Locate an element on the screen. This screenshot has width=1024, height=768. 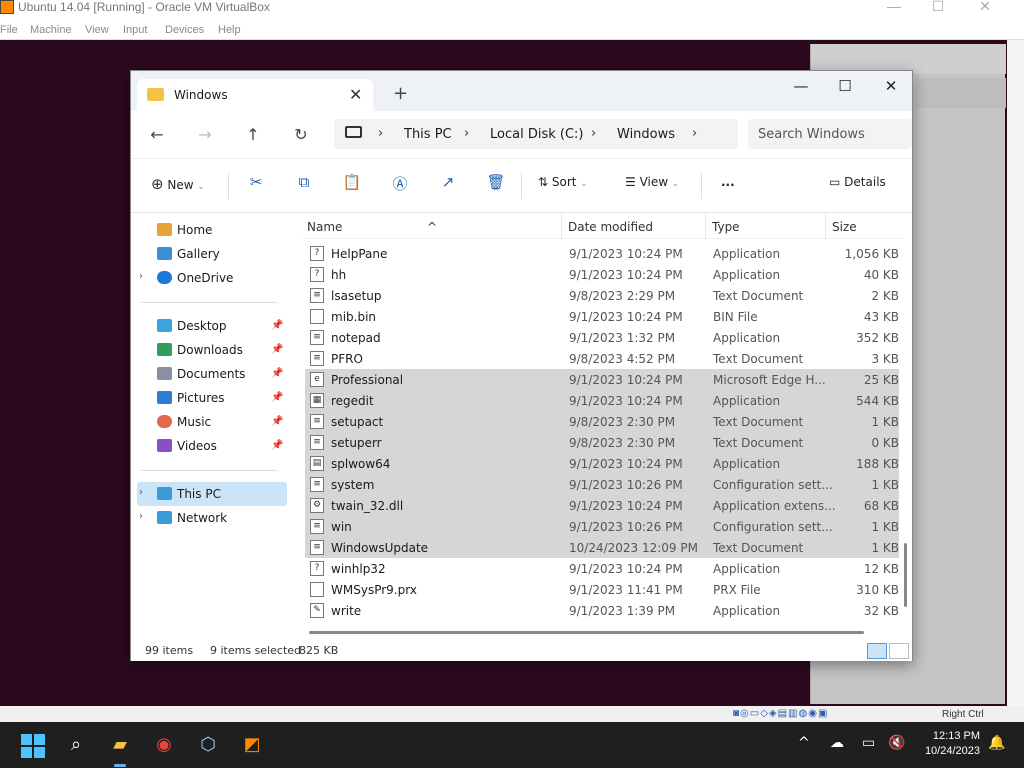
table-row: ≡ PFRO 9/8/2023 4:52 PM Text Document 3 KB is located at coordinates (602, 358).